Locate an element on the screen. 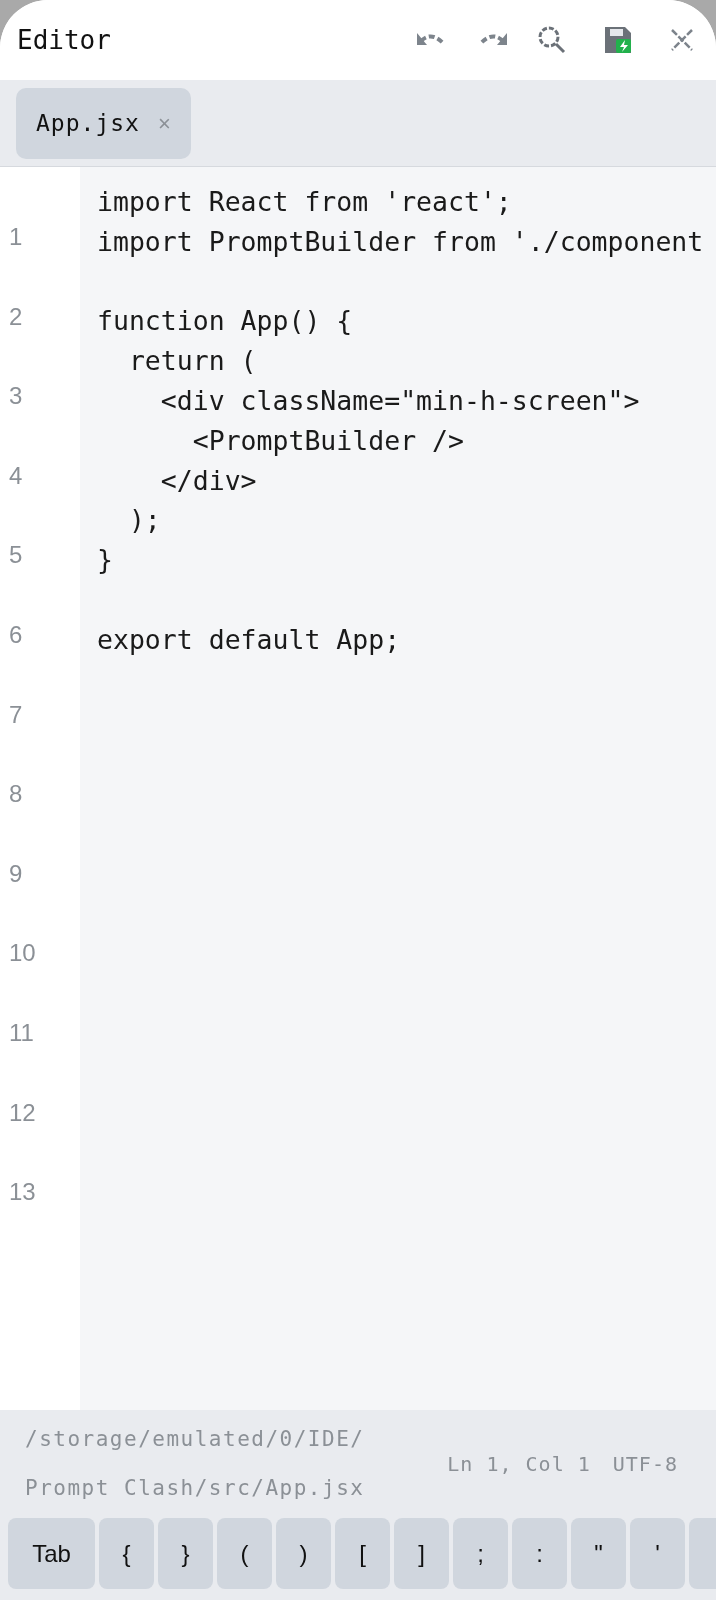 The image size is (716, 1600). line-number: 10 is located at coordinates (22, 953).